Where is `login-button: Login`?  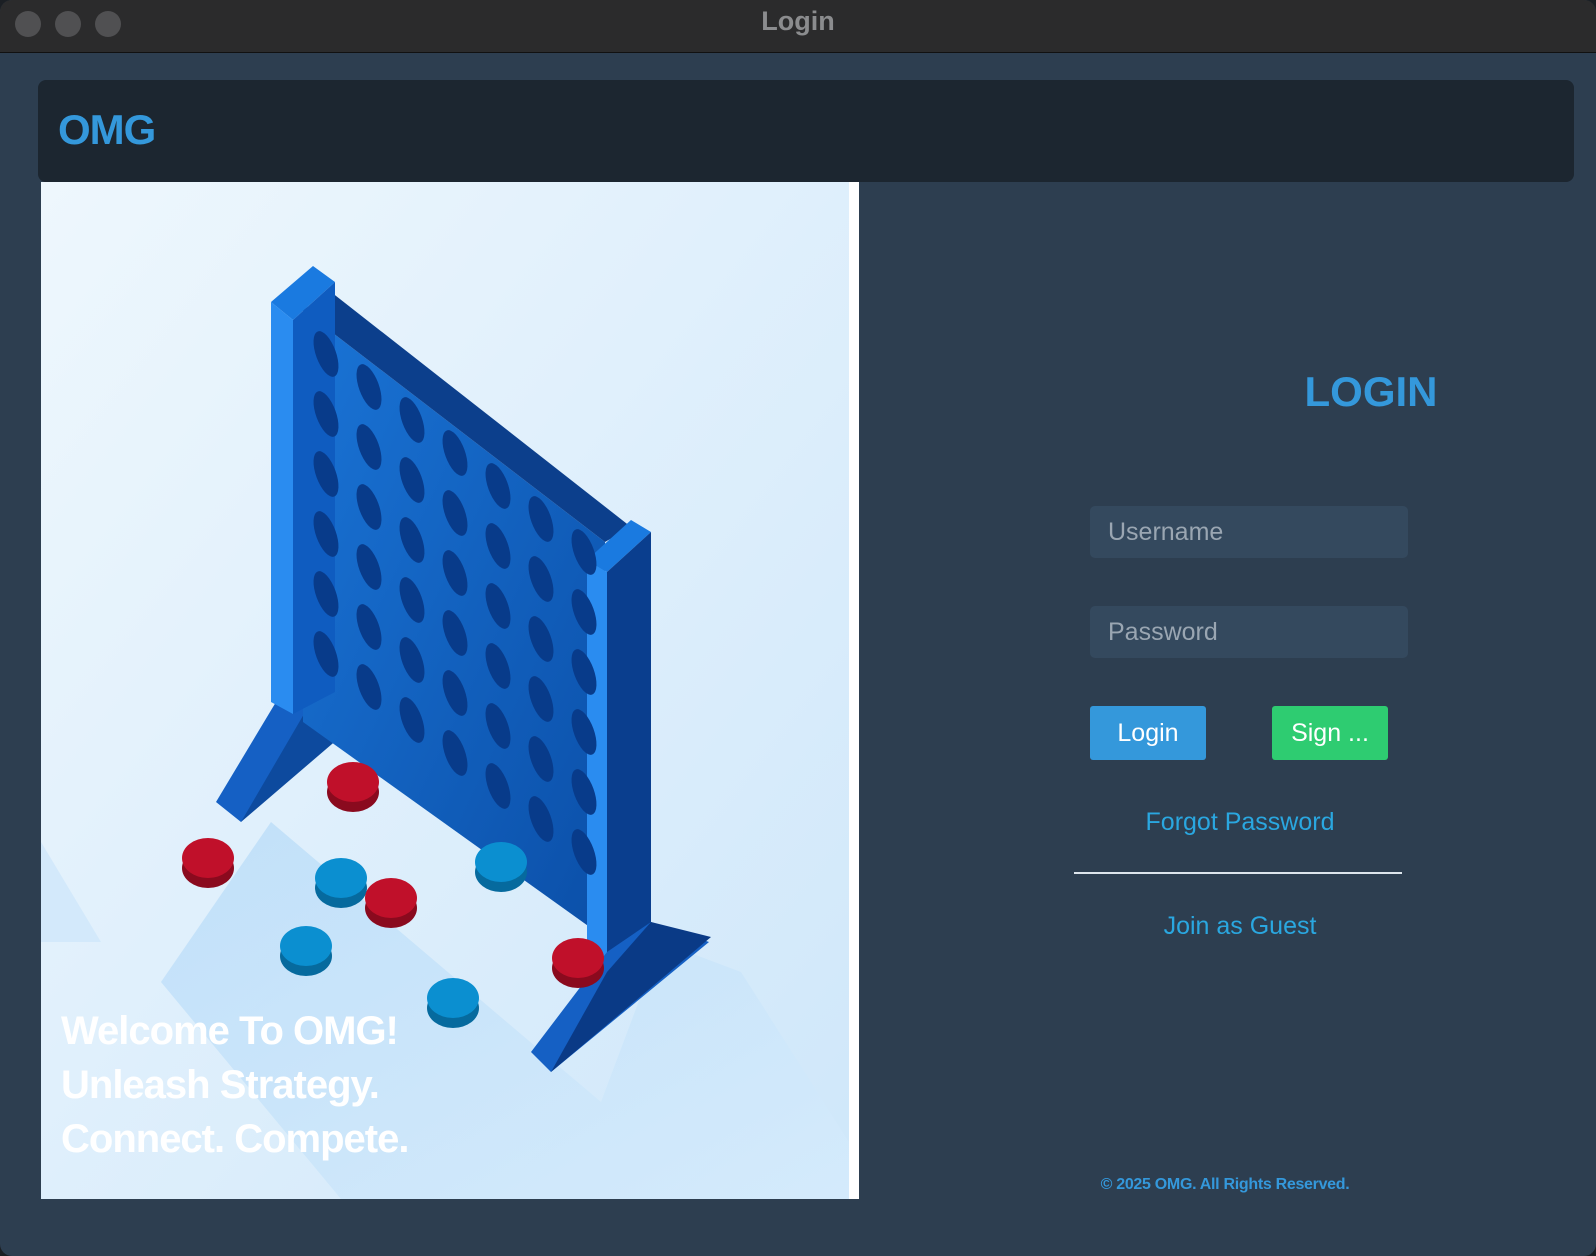 login-button: Login is located at coordinates (1148, 733).